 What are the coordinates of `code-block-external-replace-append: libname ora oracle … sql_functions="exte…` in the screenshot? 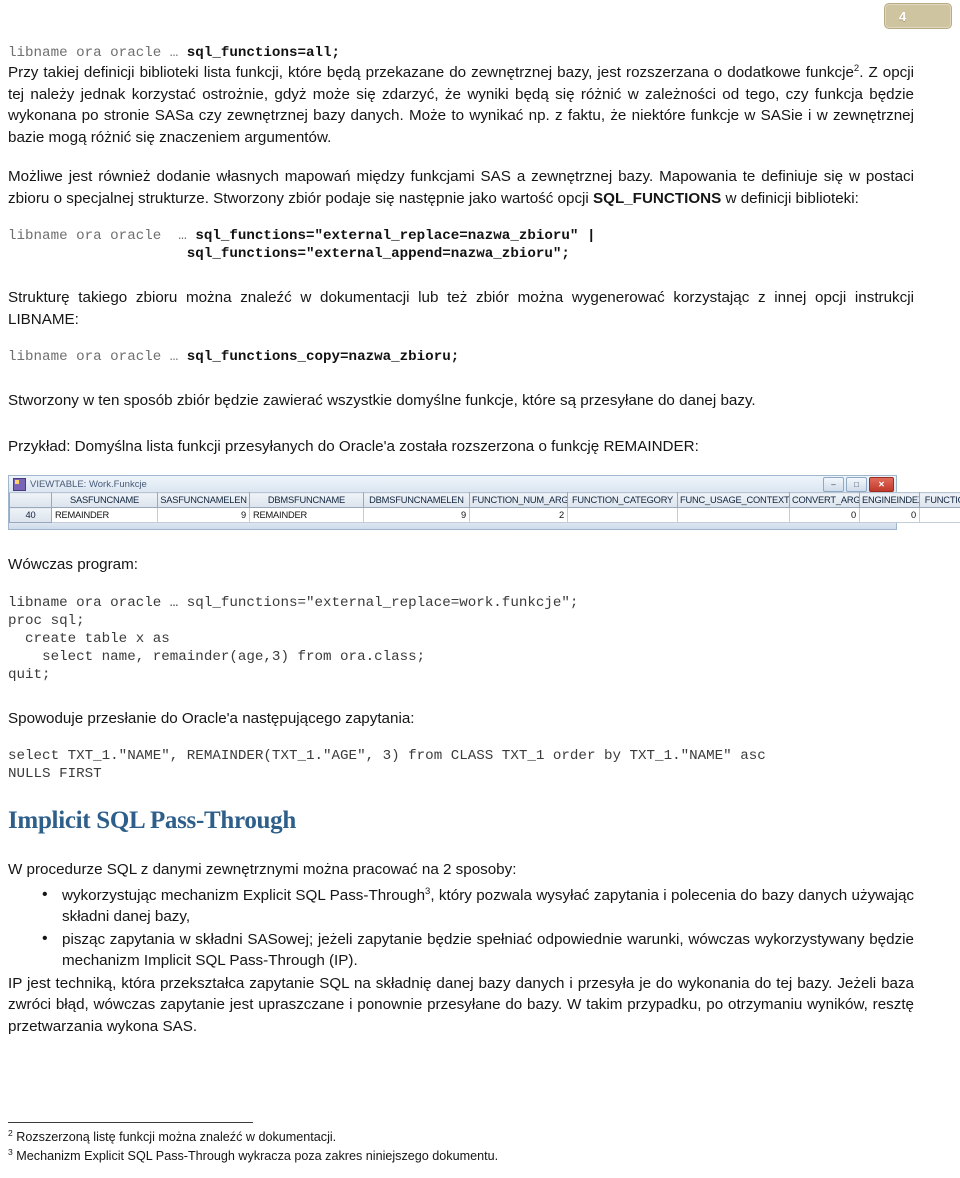 It's located at (461, 245).